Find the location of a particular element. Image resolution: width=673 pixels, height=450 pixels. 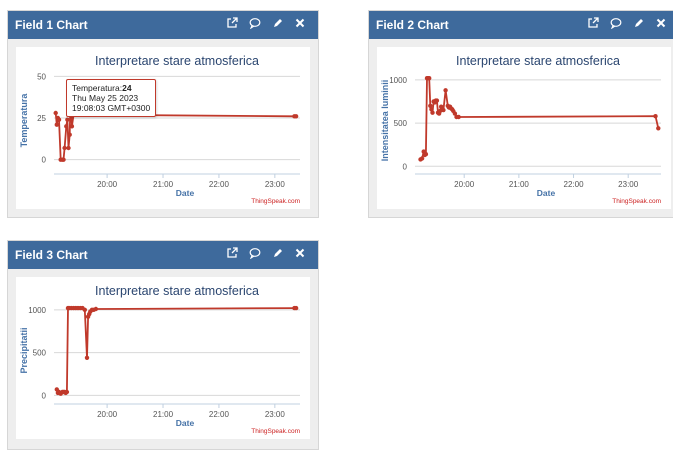

tooltip-time: 19:08:03 GMT+0300 is located at coordinates (111, 108).